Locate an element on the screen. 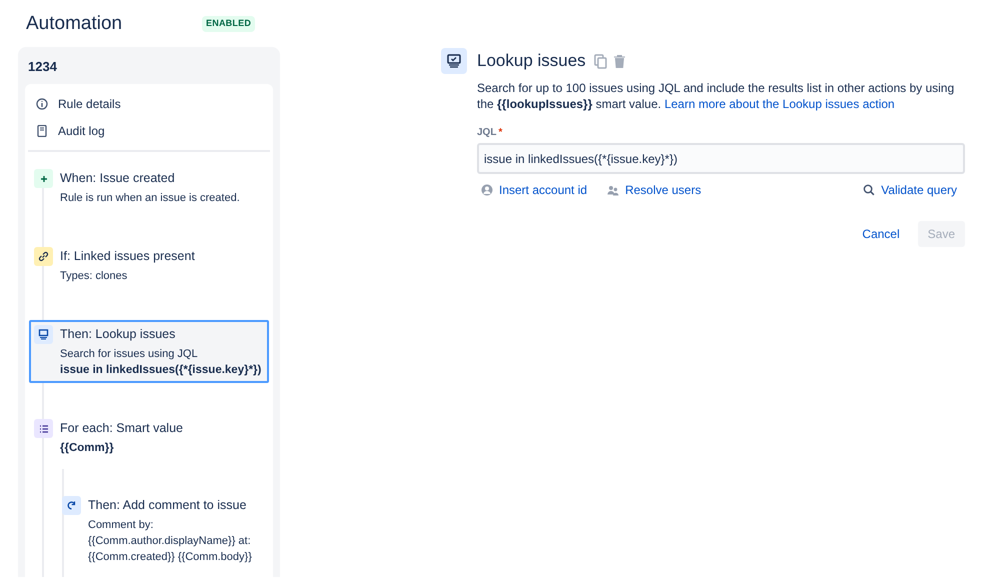 The image size is (999, 585). rule-nav-link: Rule details is located at coordinates (89, 103).